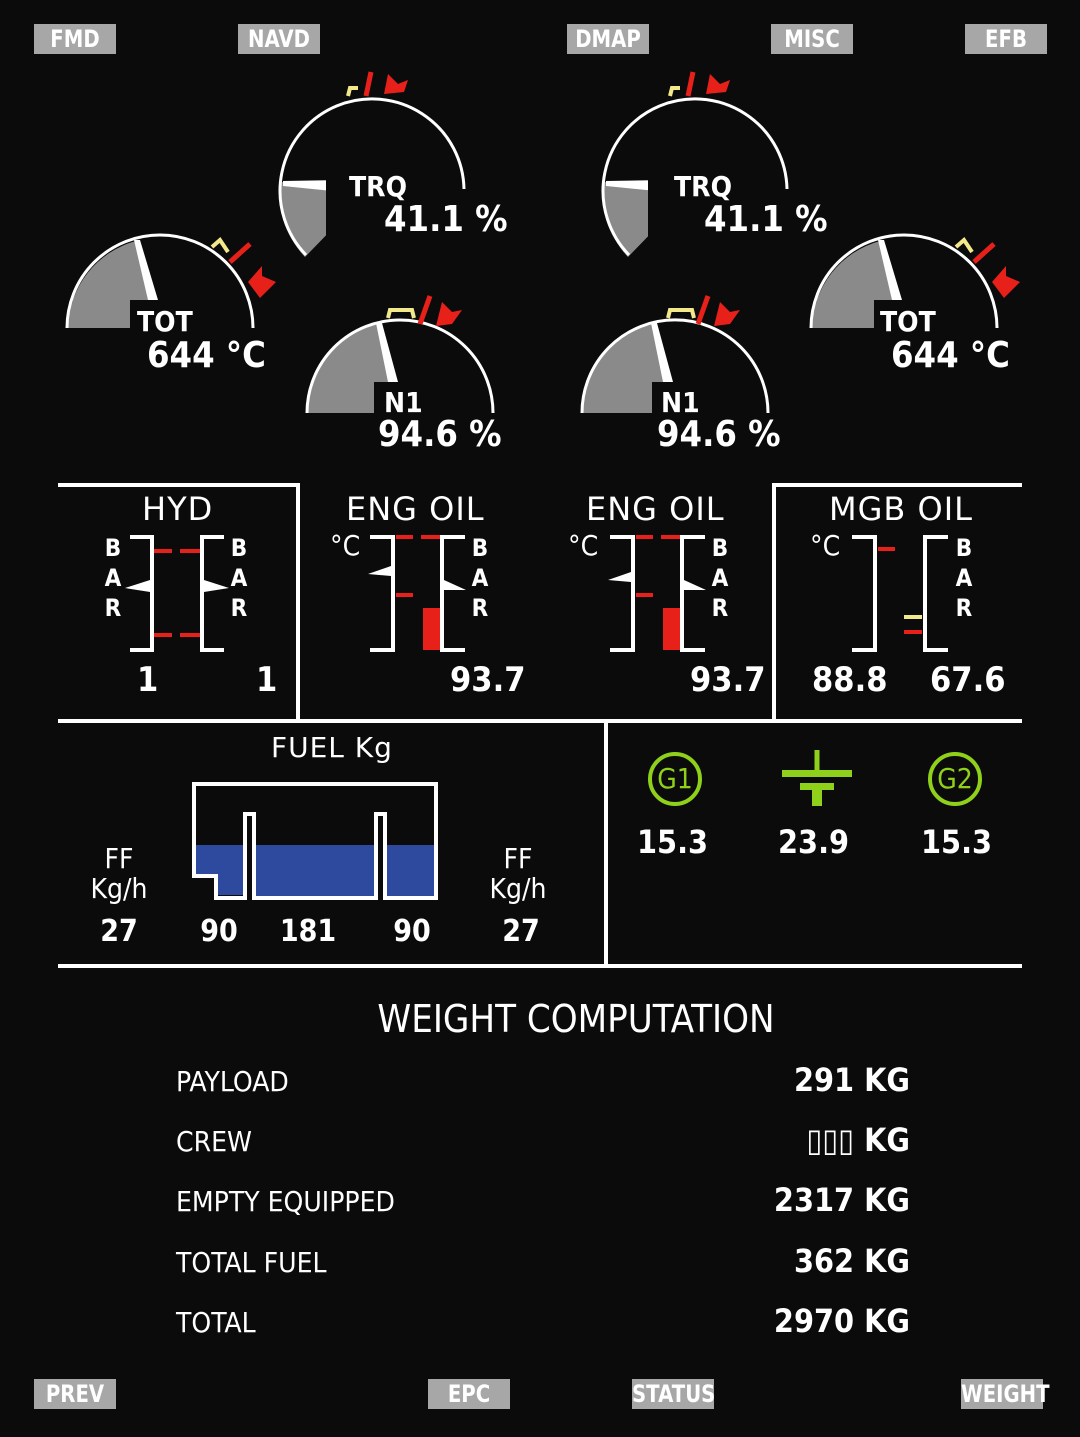  What do you see at coordinates (719, 434) in the screenshot?
I see `right-n1-value: 94.6 %` at bounding box center [719, 434].